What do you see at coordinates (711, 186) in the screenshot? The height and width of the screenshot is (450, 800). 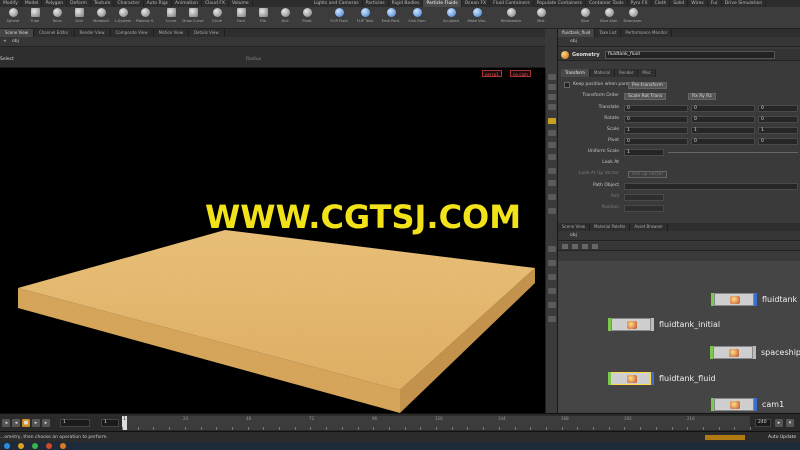 I see `path-object-field` at bounding box center [711, 186].